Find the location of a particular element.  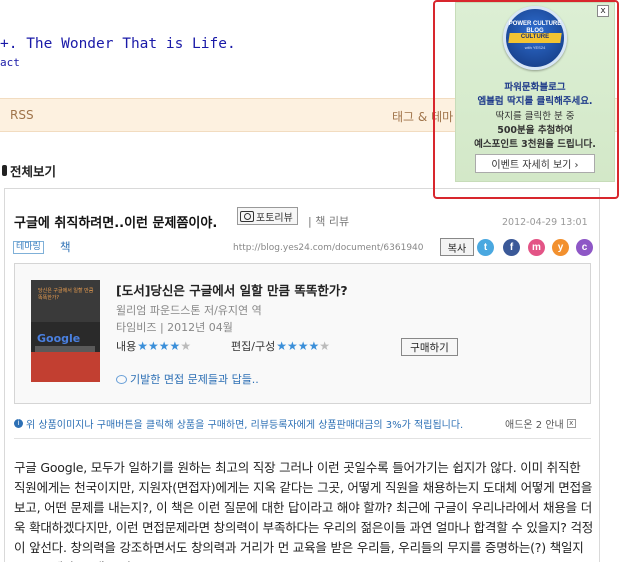

post-url: http://blog.yes24.com/document/6361940 is located at coordinates (328, 248).